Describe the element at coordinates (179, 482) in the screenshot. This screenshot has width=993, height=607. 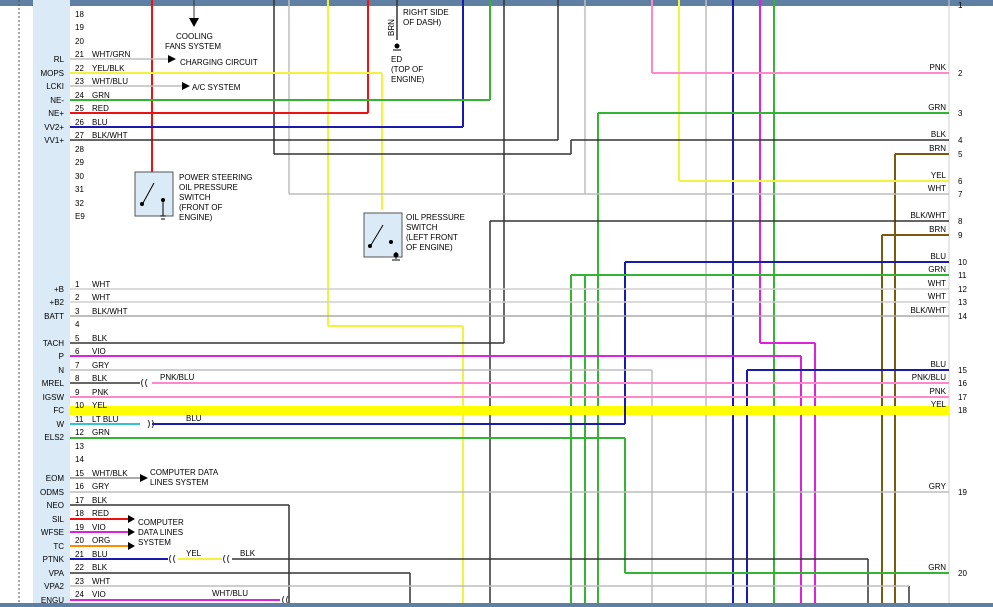
I see `computer-data-lines-label: LINES SYSTEM` at that location.